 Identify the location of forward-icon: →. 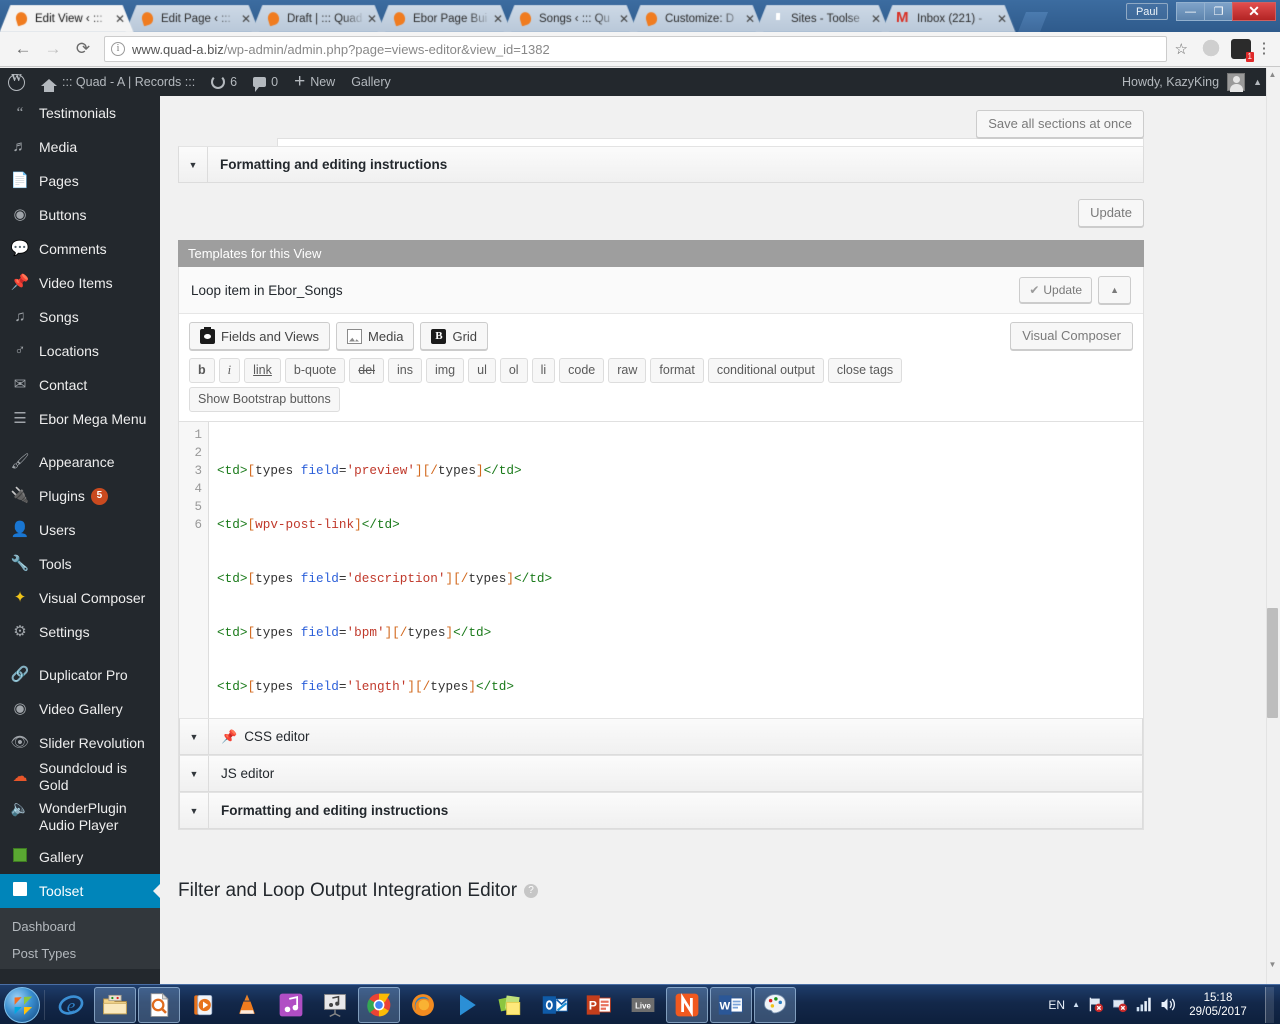
(53, 49).